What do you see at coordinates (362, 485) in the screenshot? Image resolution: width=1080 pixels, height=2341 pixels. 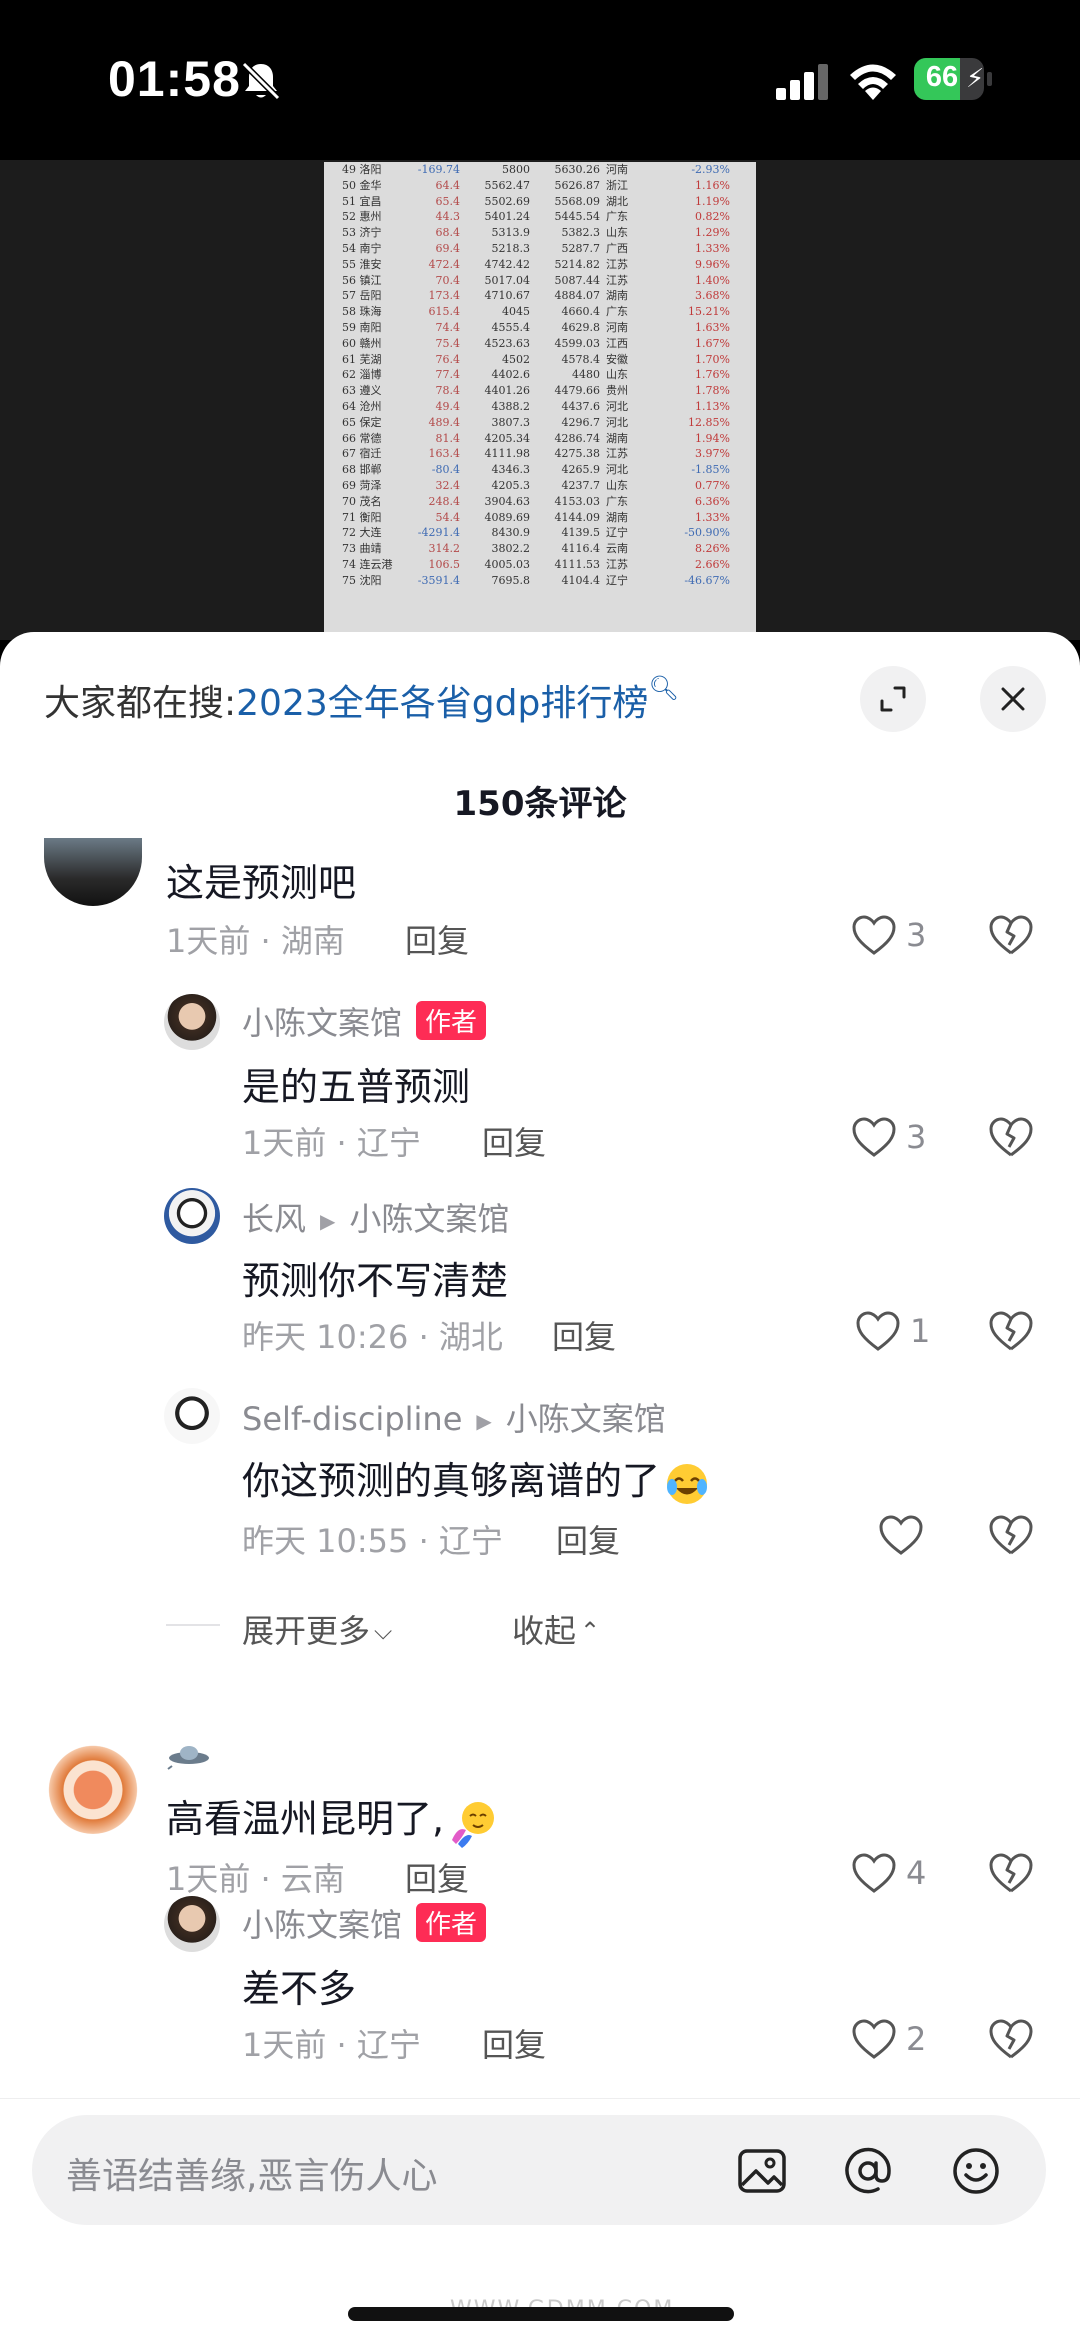 I see `doc-rank-city: 69 菏泽` at bounding box center [362, 485].